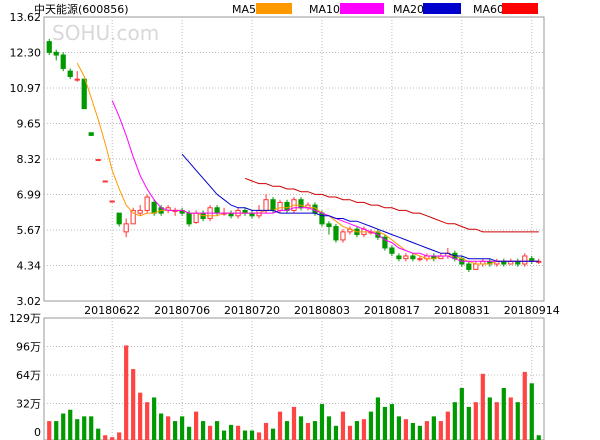 The image size is (600, 440). I want to click on volume-tick-label: 96万, so click(28, 347).